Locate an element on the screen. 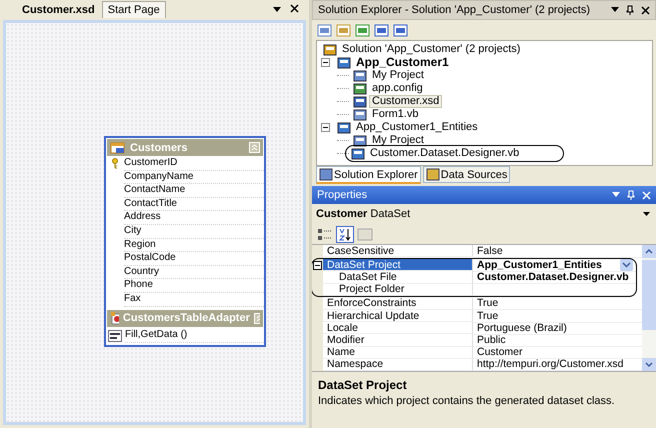 The width and height of the screenshot is (656, 428). panel-title: Solution Explorer - Solution 'App_Customer' (2 projects) is located at coordinates (454, 10).